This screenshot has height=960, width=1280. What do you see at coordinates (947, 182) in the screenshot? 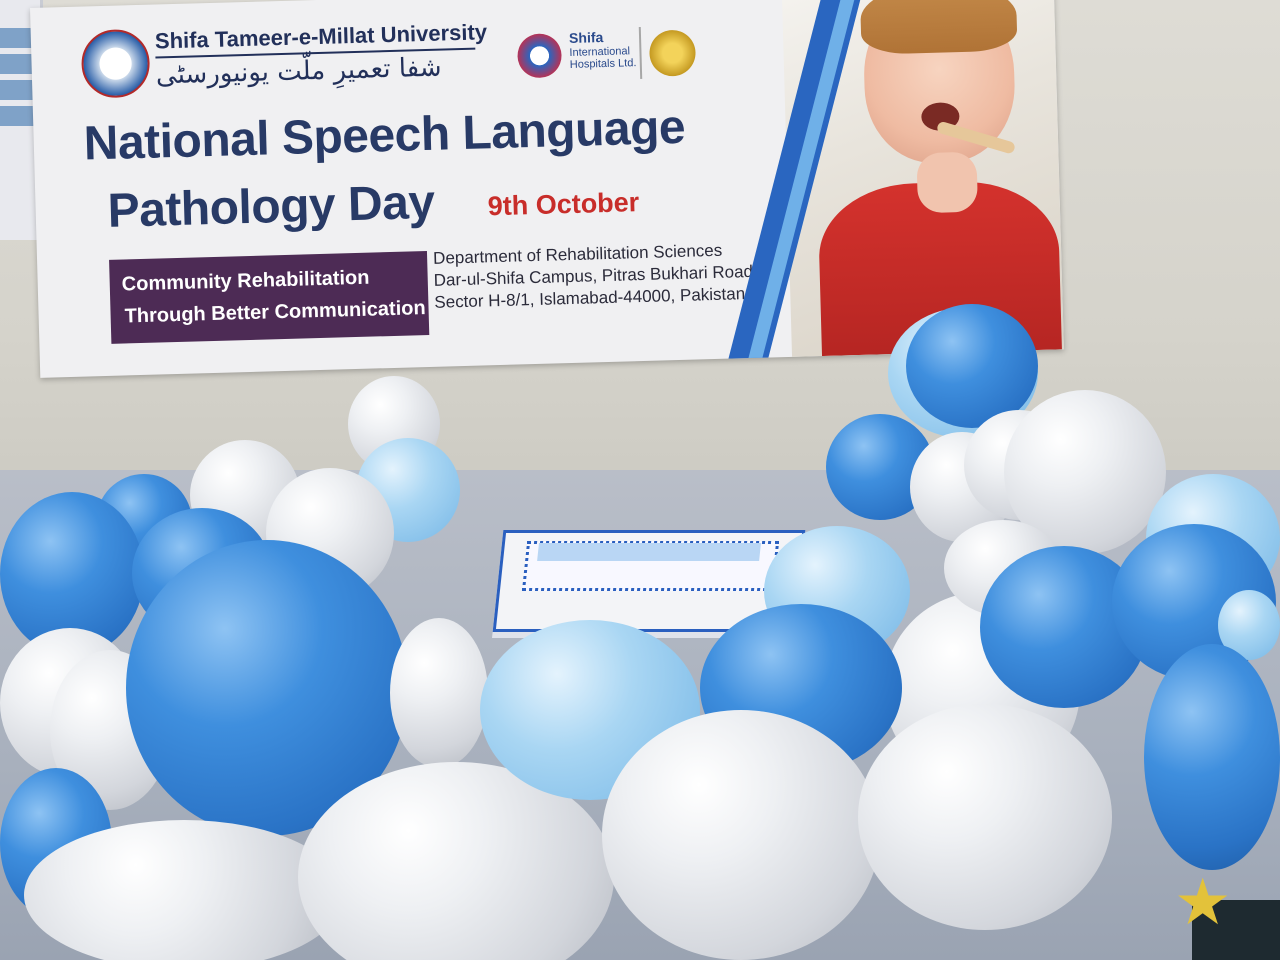
I see `child-hand` at bounding box center [947, 182].